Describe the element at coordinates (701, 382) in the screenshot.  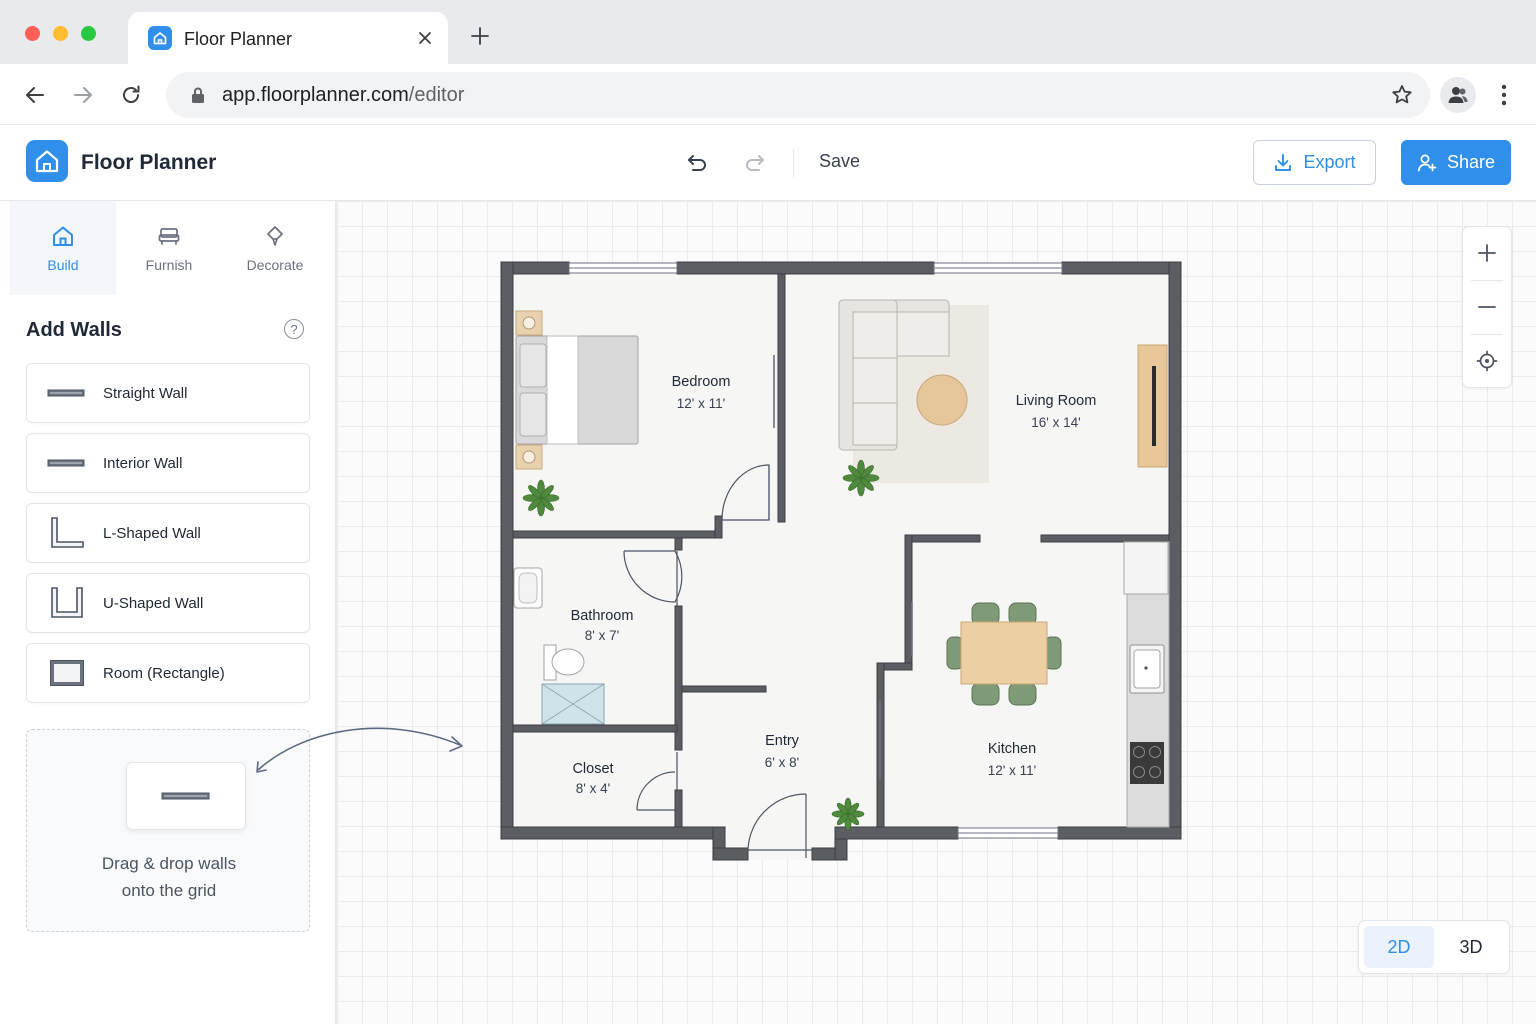
I see `room-label-bedroom: Bedroom` at that location.